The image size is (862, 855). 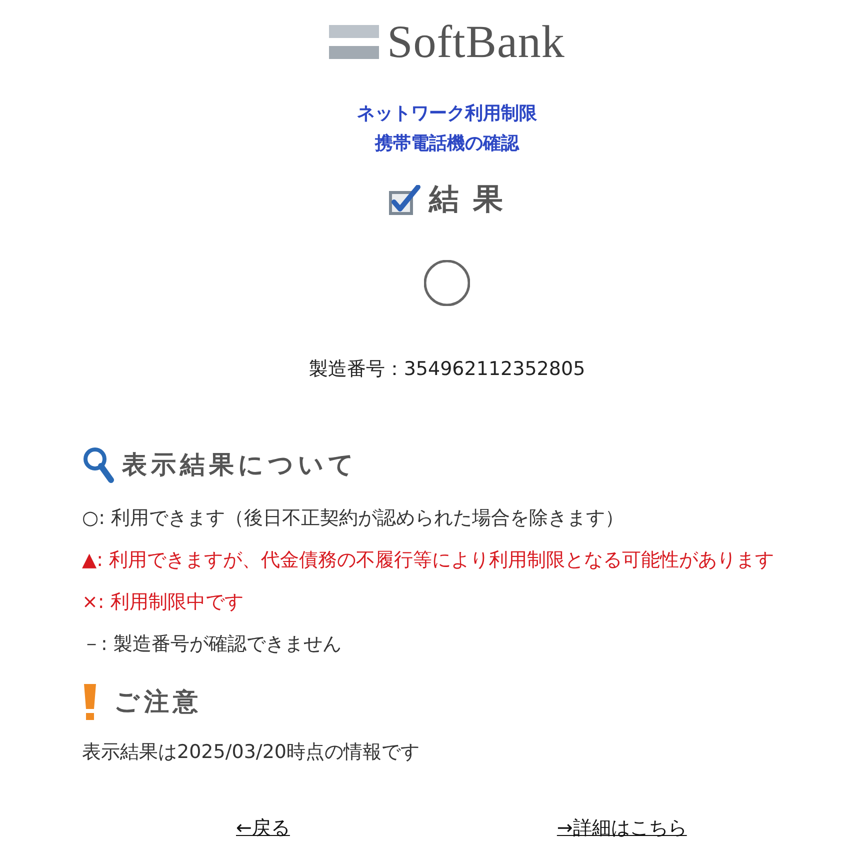 I want to click on serial-number: 製造番号：354962112352805, so click(x=447, y=369).